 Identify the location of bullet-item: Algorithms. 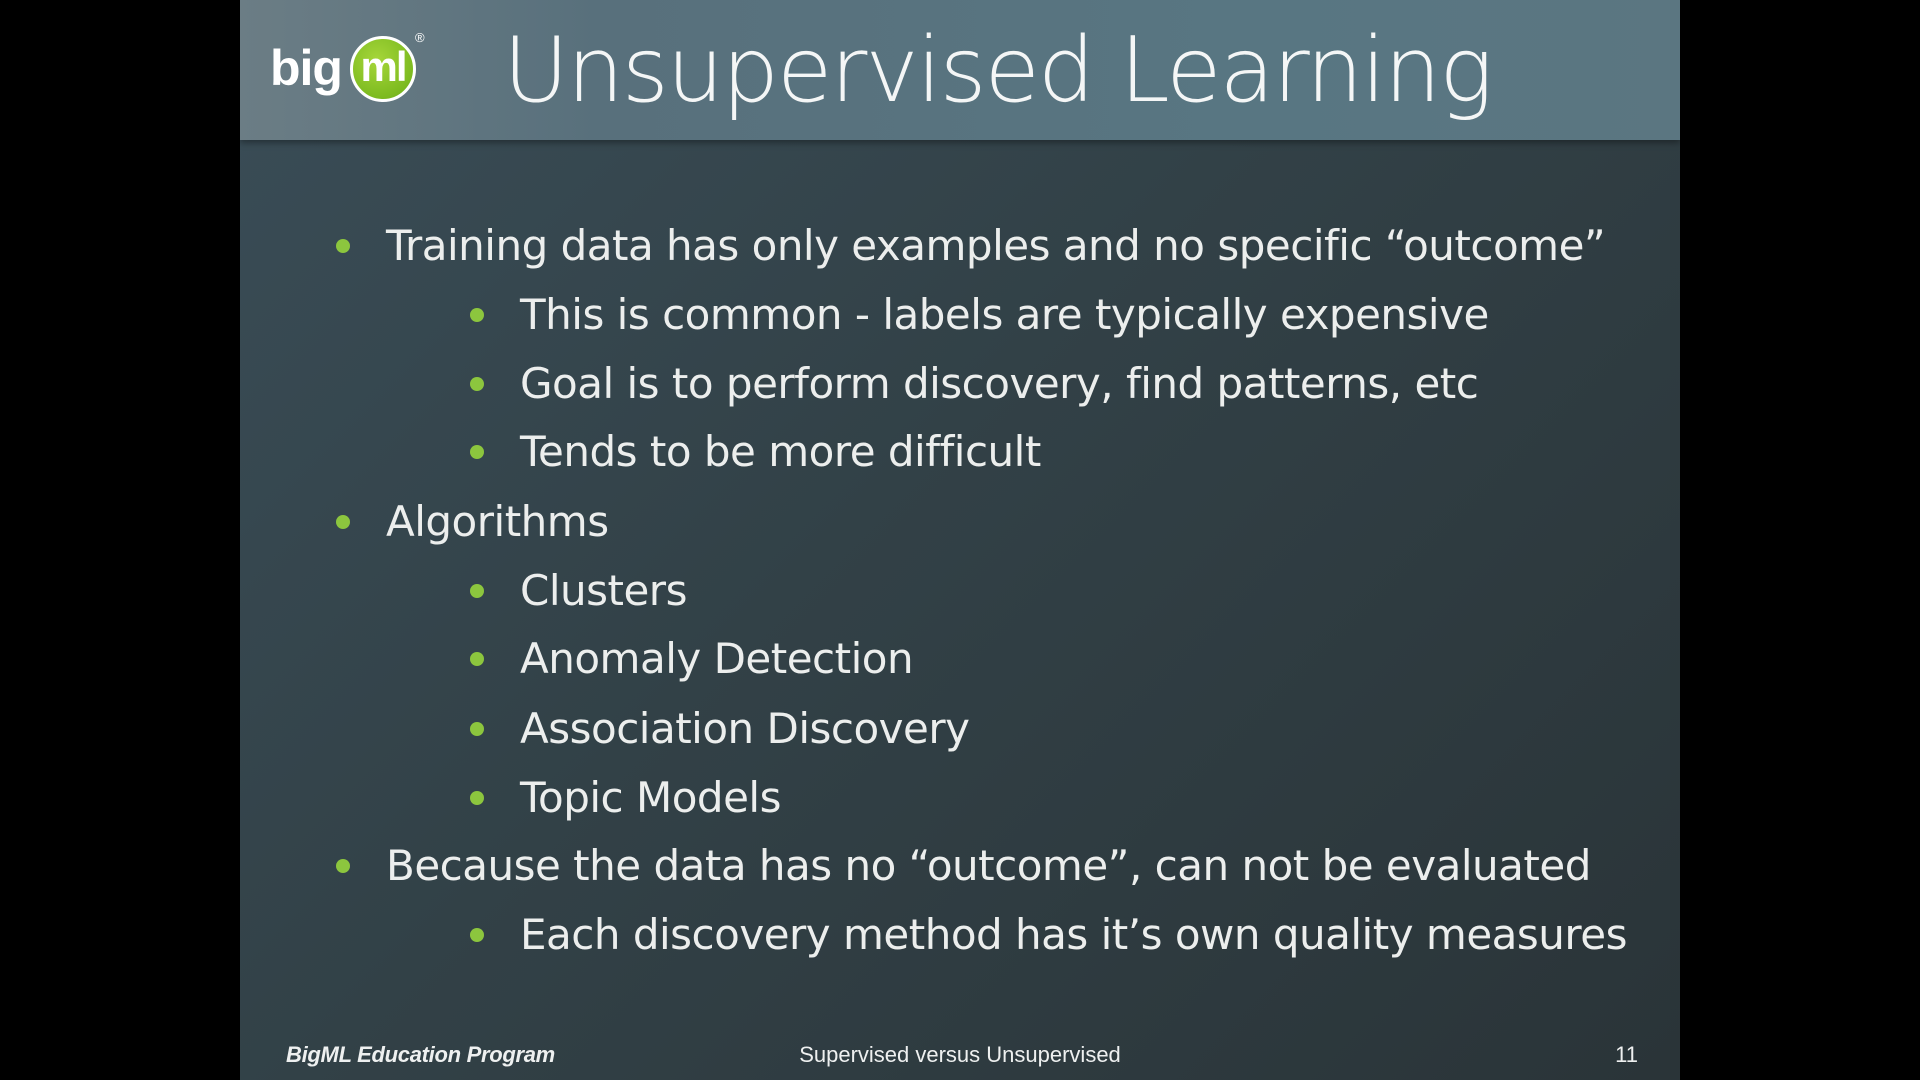
(472, 522).